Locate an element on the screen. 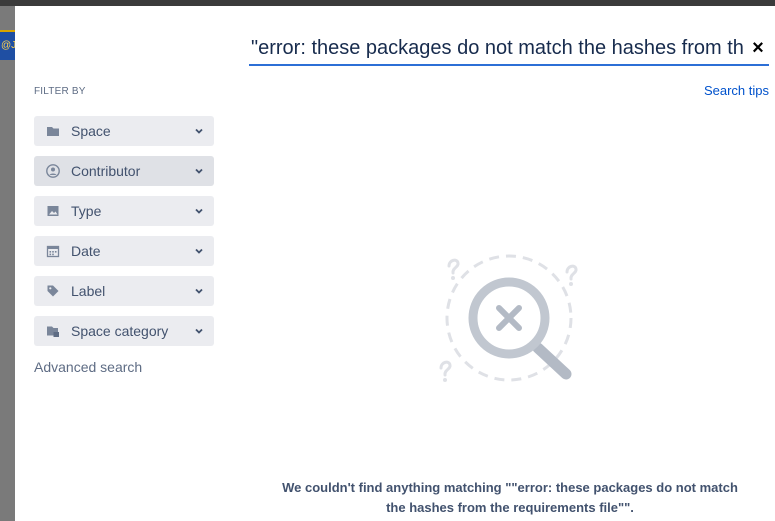 Image resolution: width=775 pixels, height=521 pixels. filter-date: Date is located at coordinates (124, 251).